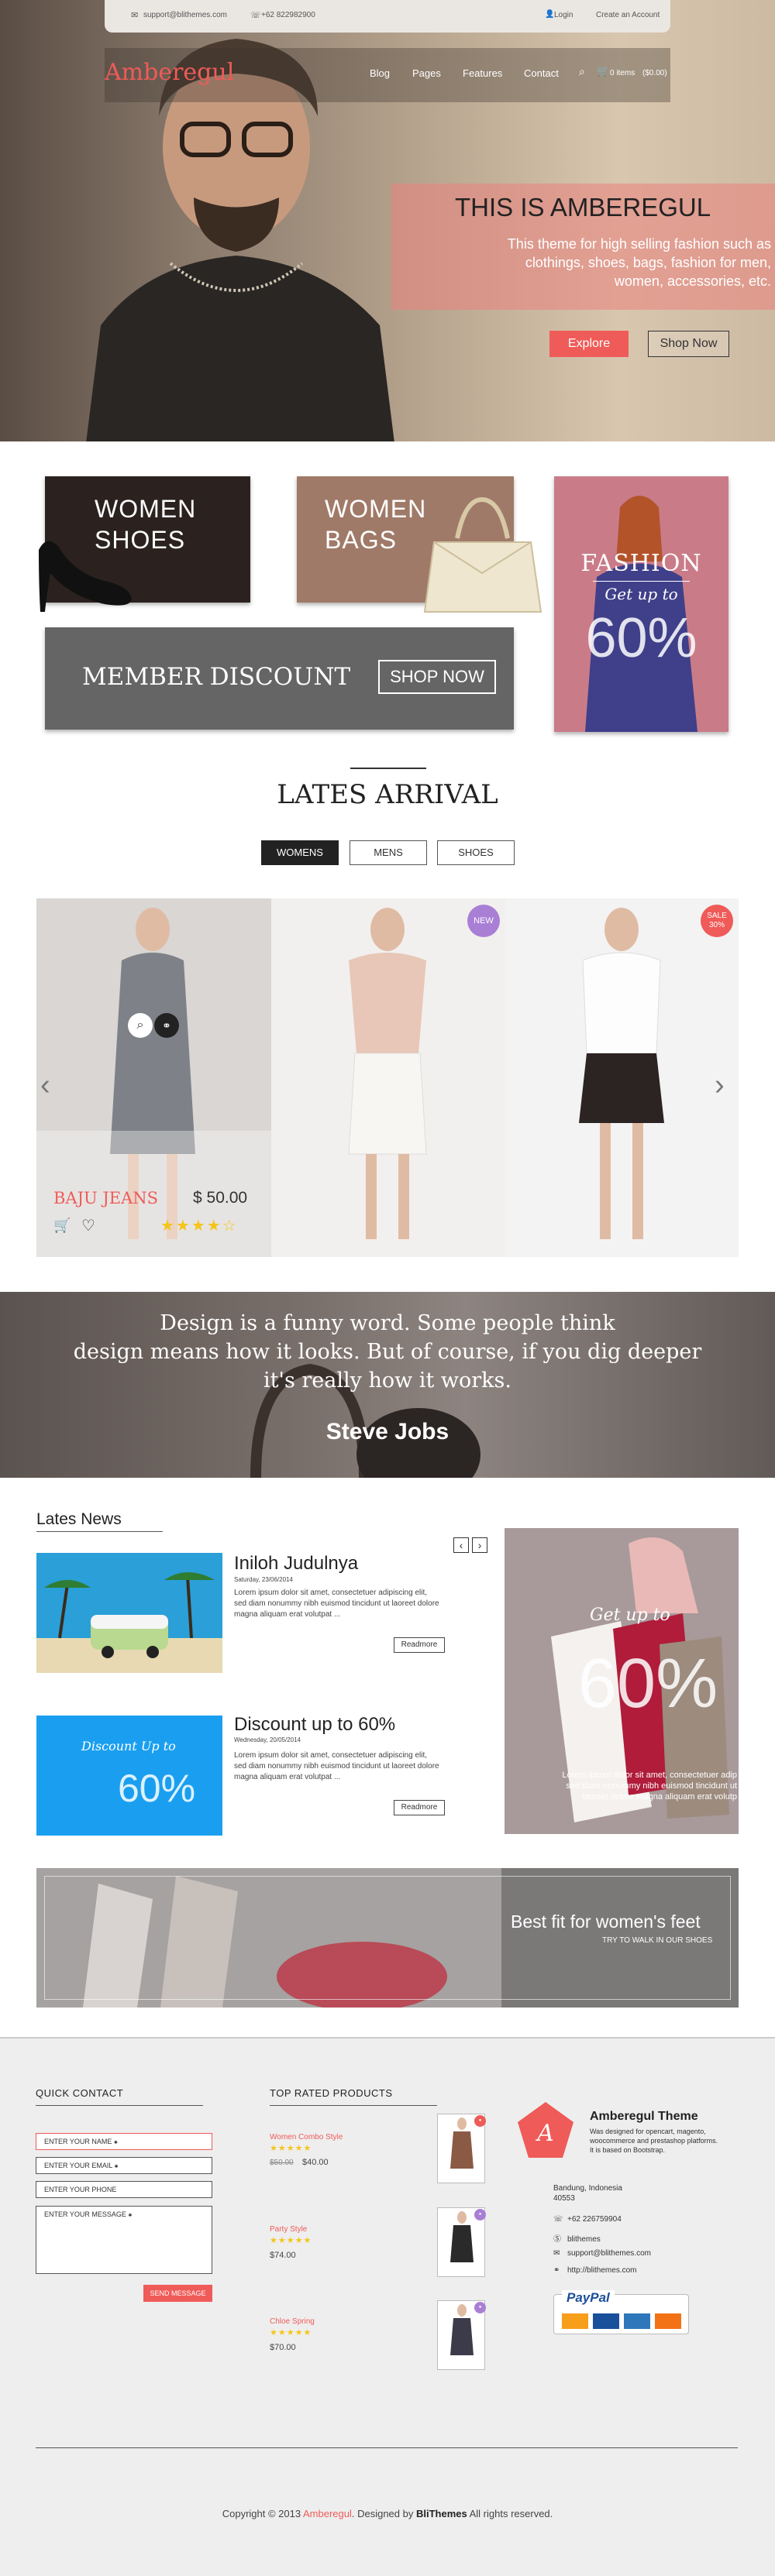  What do you see at coordinates (177, 2293) in the screenshot?
I see `send-message-button: SEND MESSAGE` at bounding box center [177, 2293].